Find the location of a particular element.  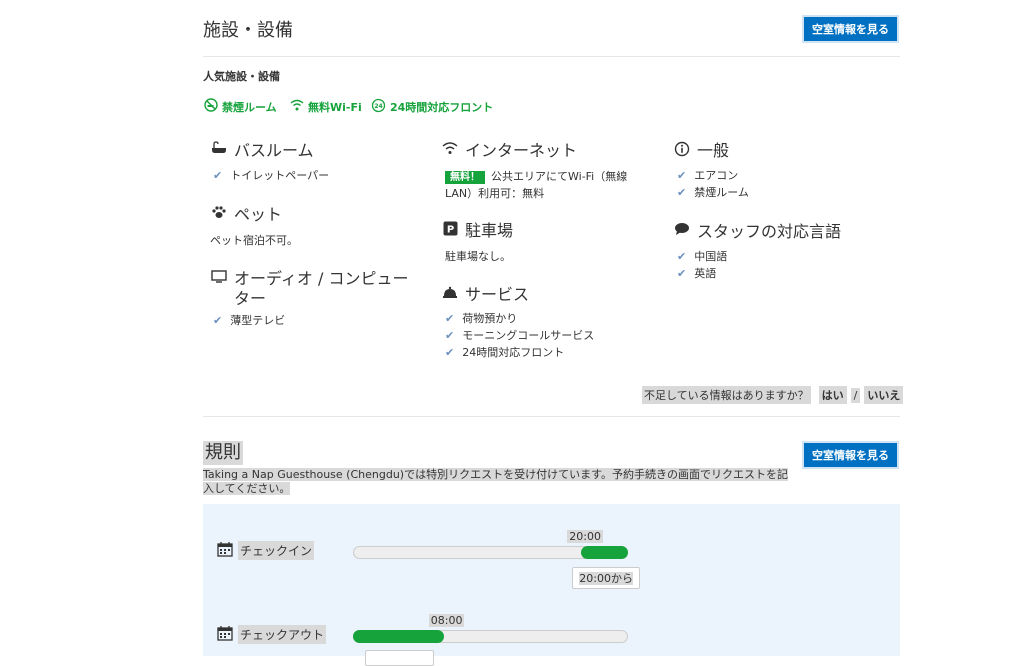

bell-icon is located at coordinates (450, 292).